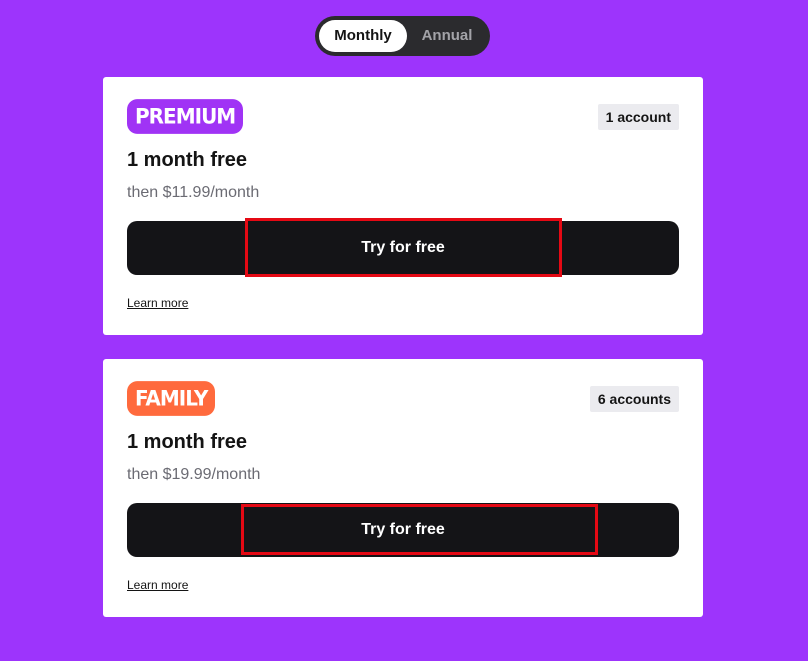 The image size is (808, 661). I want to click on billing-period-toggle: Monthly Annual, so click(402, 36).